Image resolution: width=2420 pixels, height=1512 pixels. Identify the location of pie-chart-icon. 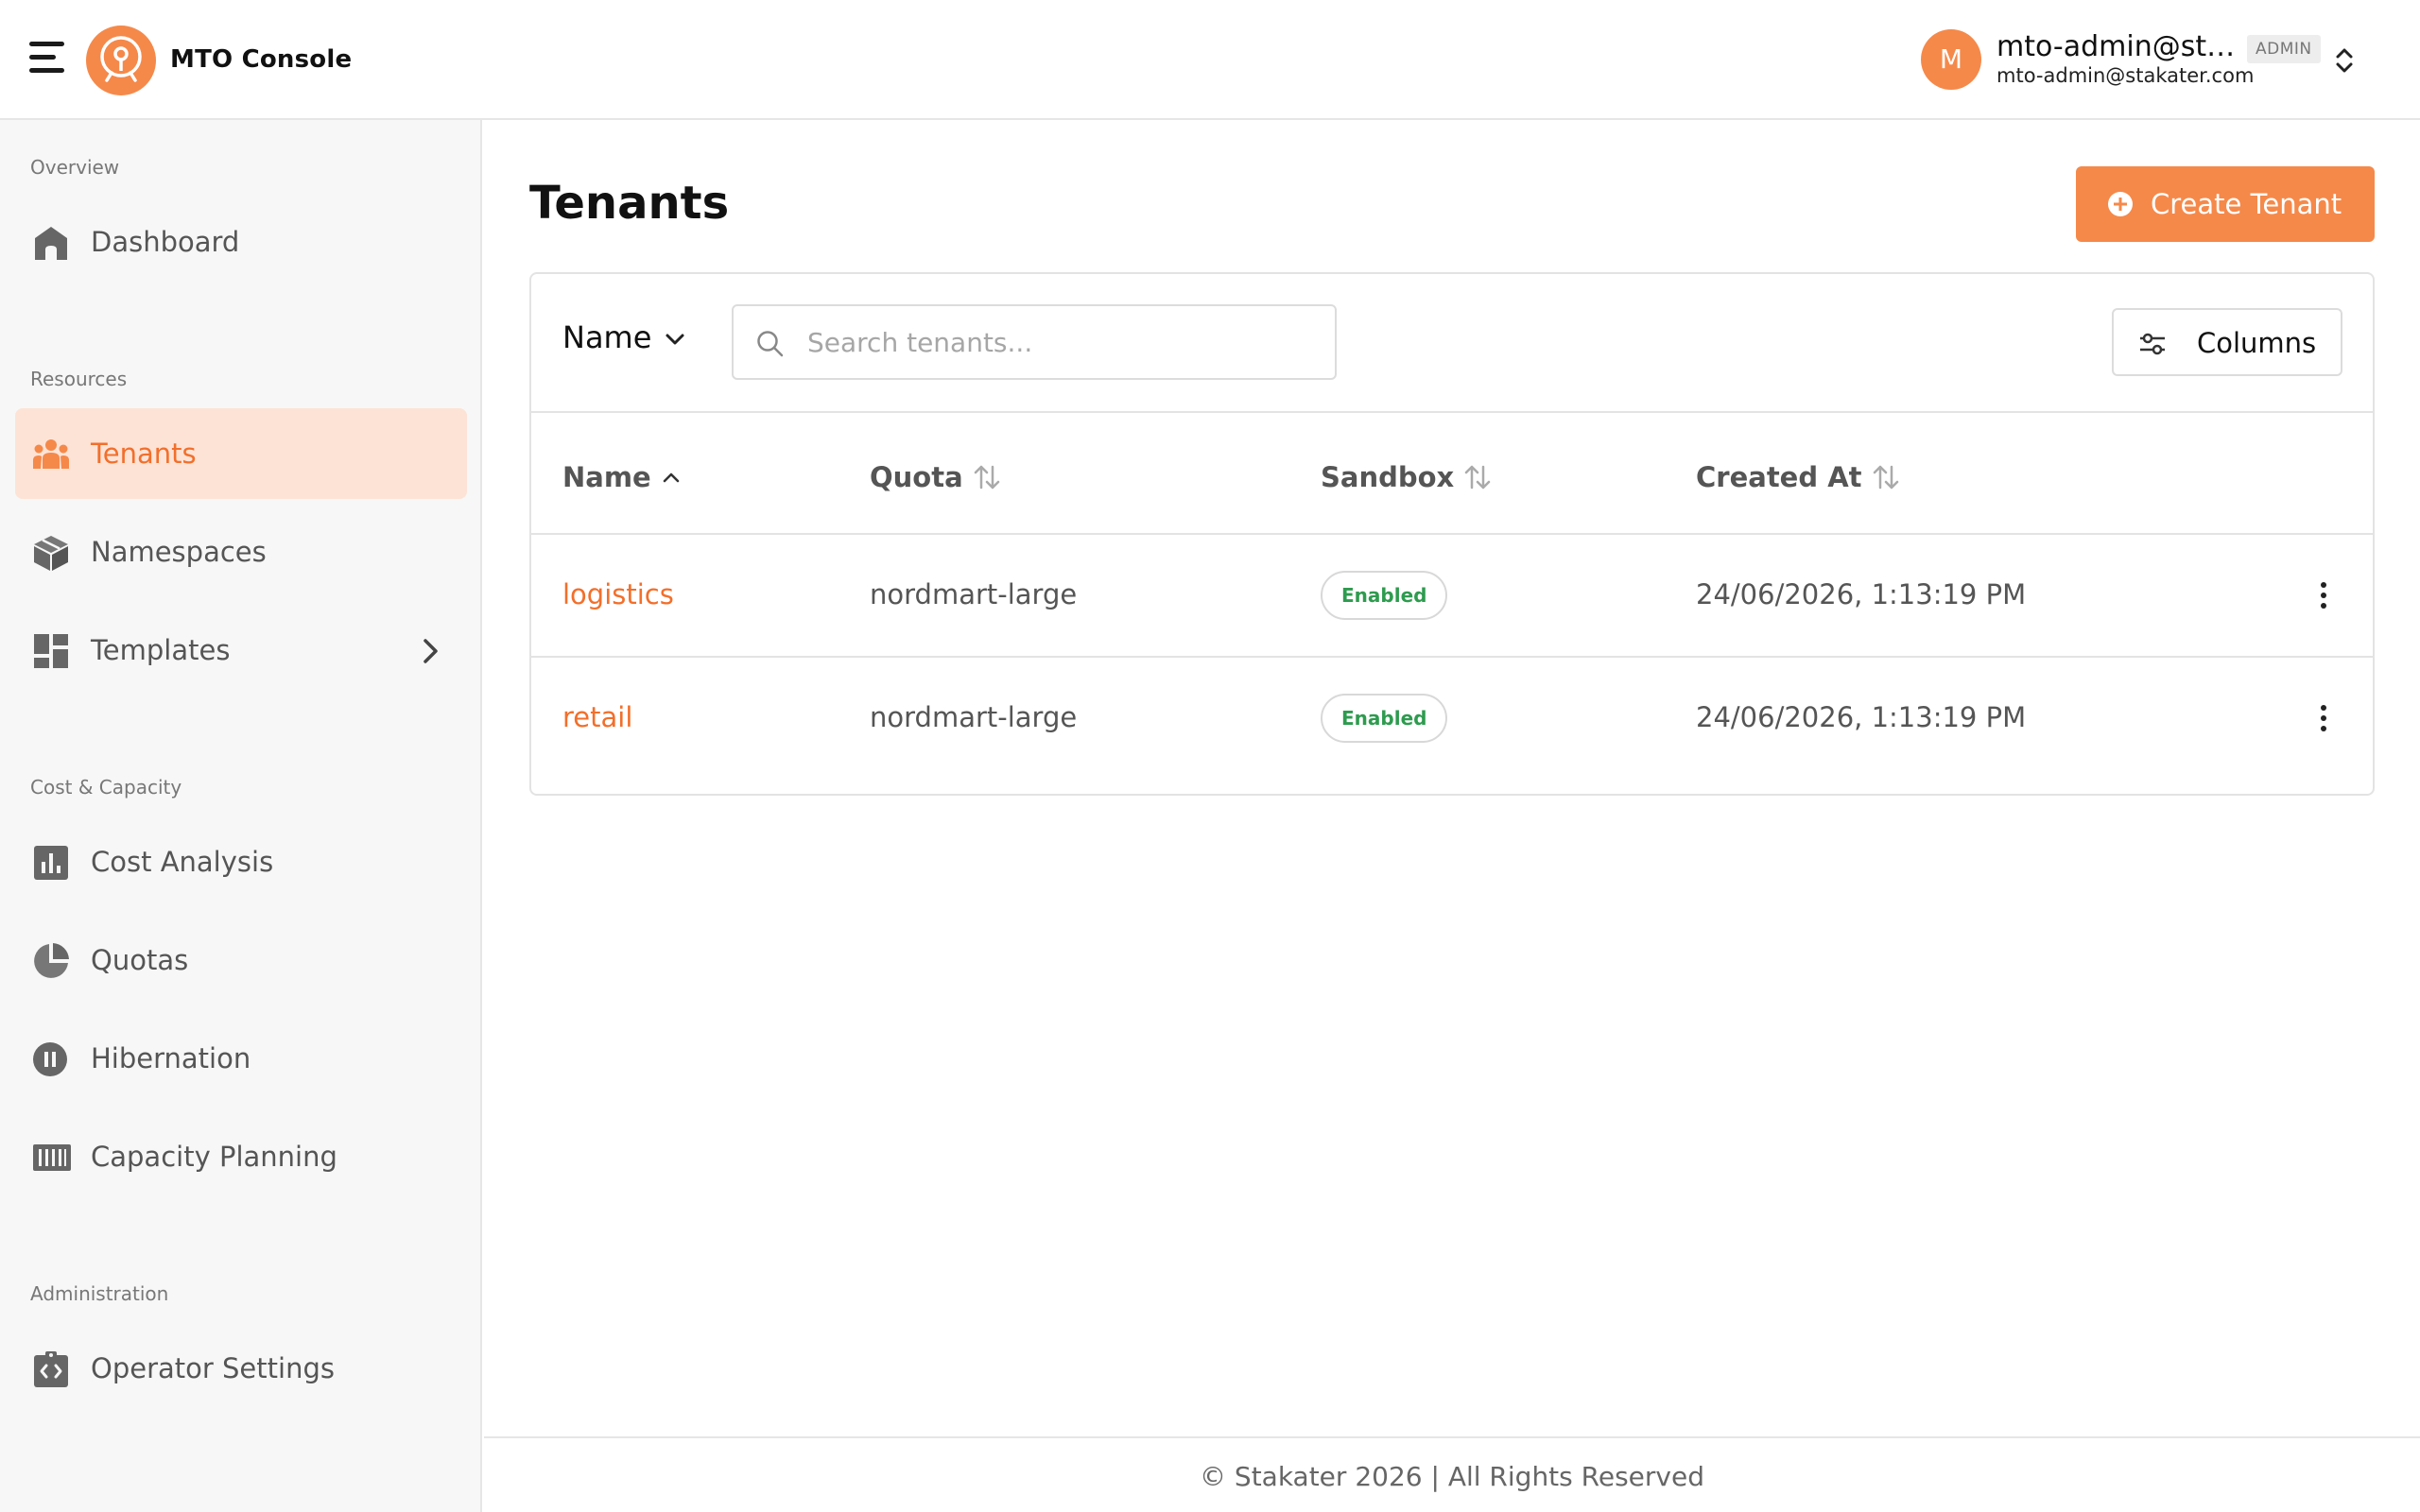
(51, 960).